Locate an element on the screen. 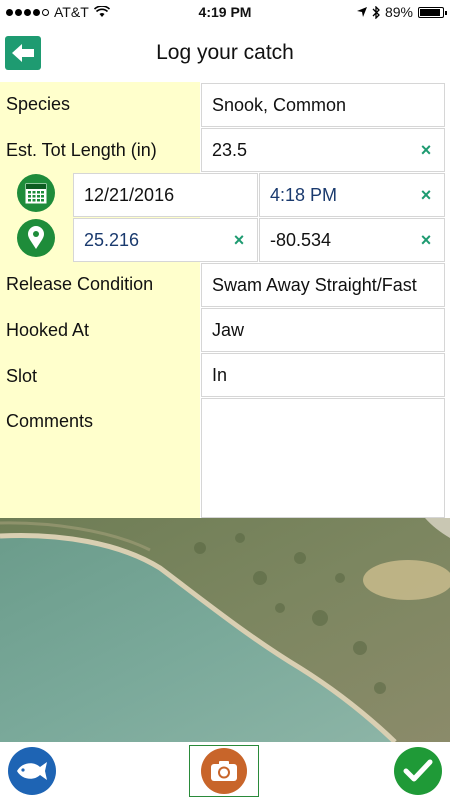  location-pin-icon is located at coordinates (36, 237).